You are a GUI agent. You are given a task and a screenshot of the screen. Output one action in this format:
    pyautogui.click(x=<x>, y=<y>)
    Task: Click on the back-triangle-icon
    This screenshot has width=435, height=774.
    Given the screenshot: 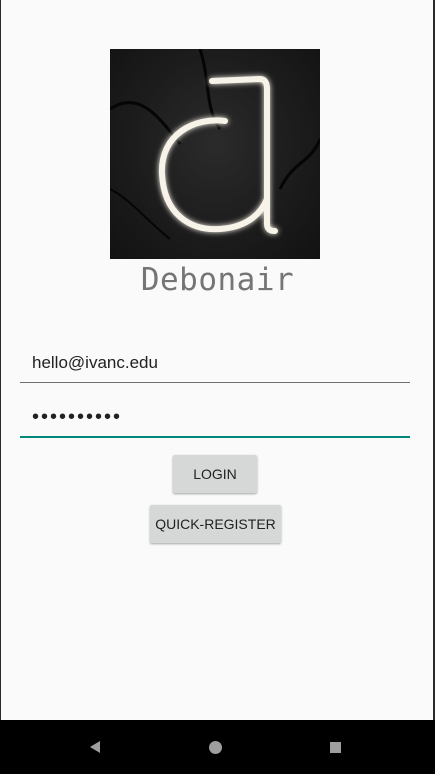 What is the action you would take?
    pyautogui.click(x=95, y=747)
    